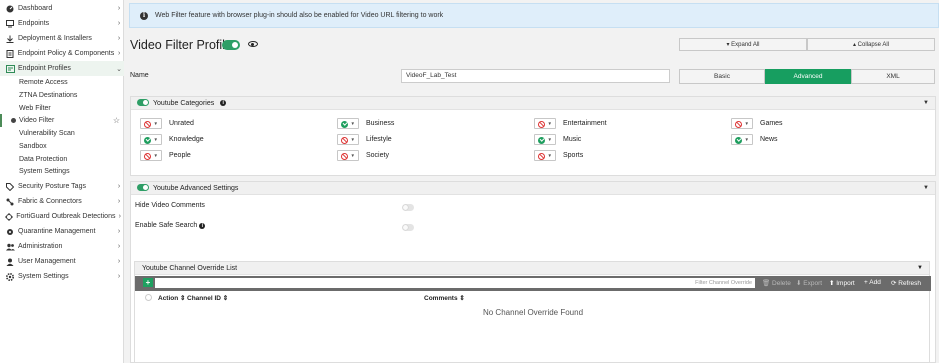  I want to click on category-society: ▼ Society, so click(363, 155).